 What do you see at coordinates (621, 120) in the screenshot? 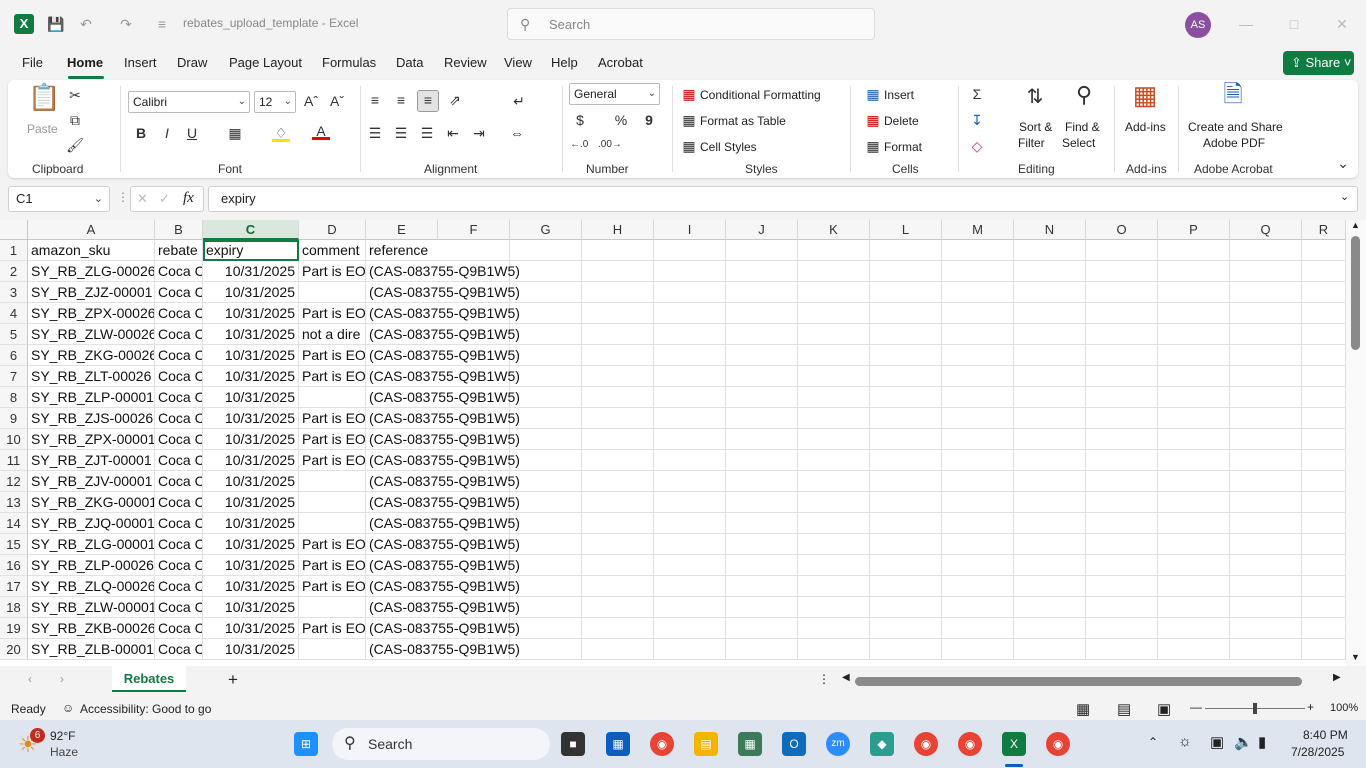
I see `percent-button: %` at bounding box center [621, 120].